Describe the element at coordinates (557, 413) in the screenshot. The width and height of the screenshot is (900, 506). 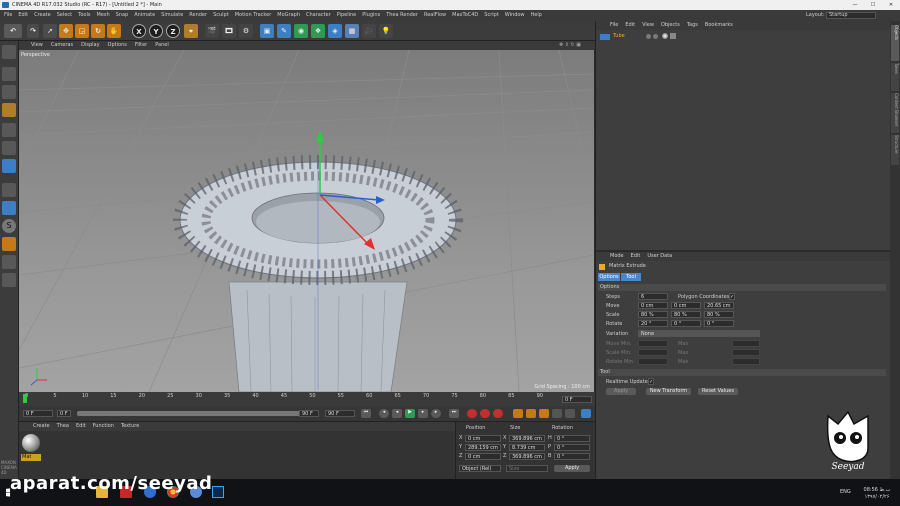
I see `key-parameter-icon` at that location.